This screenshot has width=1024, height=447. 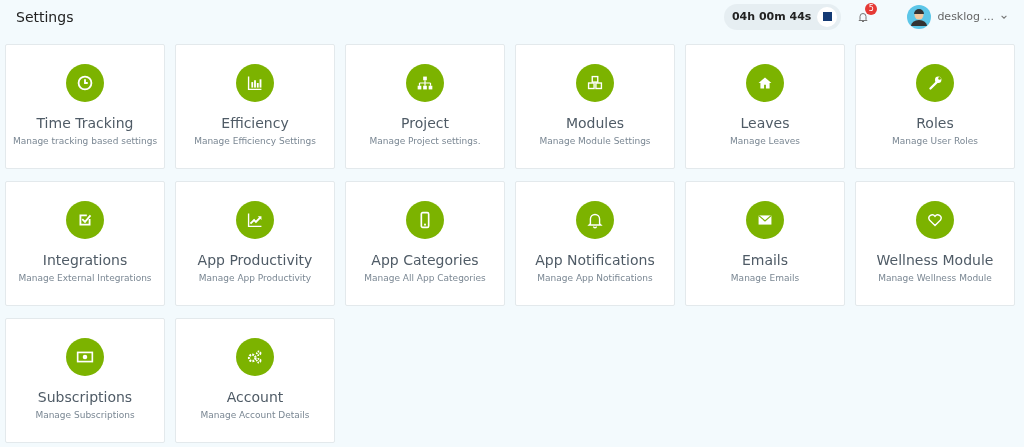 I want to click on card-title: Emails, so click(x=765, y=260).